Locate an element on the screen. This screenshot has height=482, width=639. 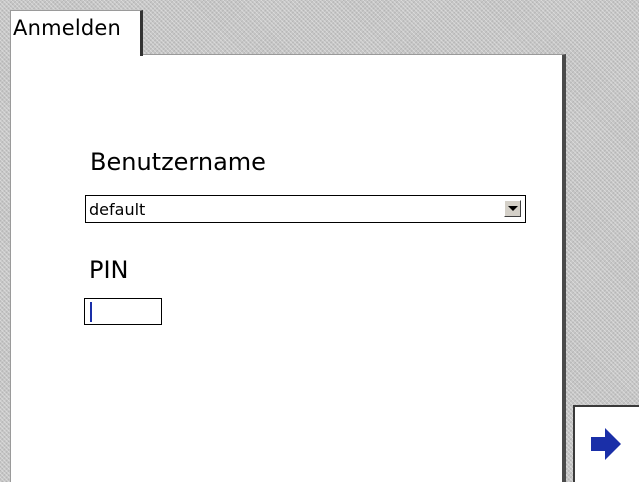
pin-label: PIN is located at coordinates (109, 270).